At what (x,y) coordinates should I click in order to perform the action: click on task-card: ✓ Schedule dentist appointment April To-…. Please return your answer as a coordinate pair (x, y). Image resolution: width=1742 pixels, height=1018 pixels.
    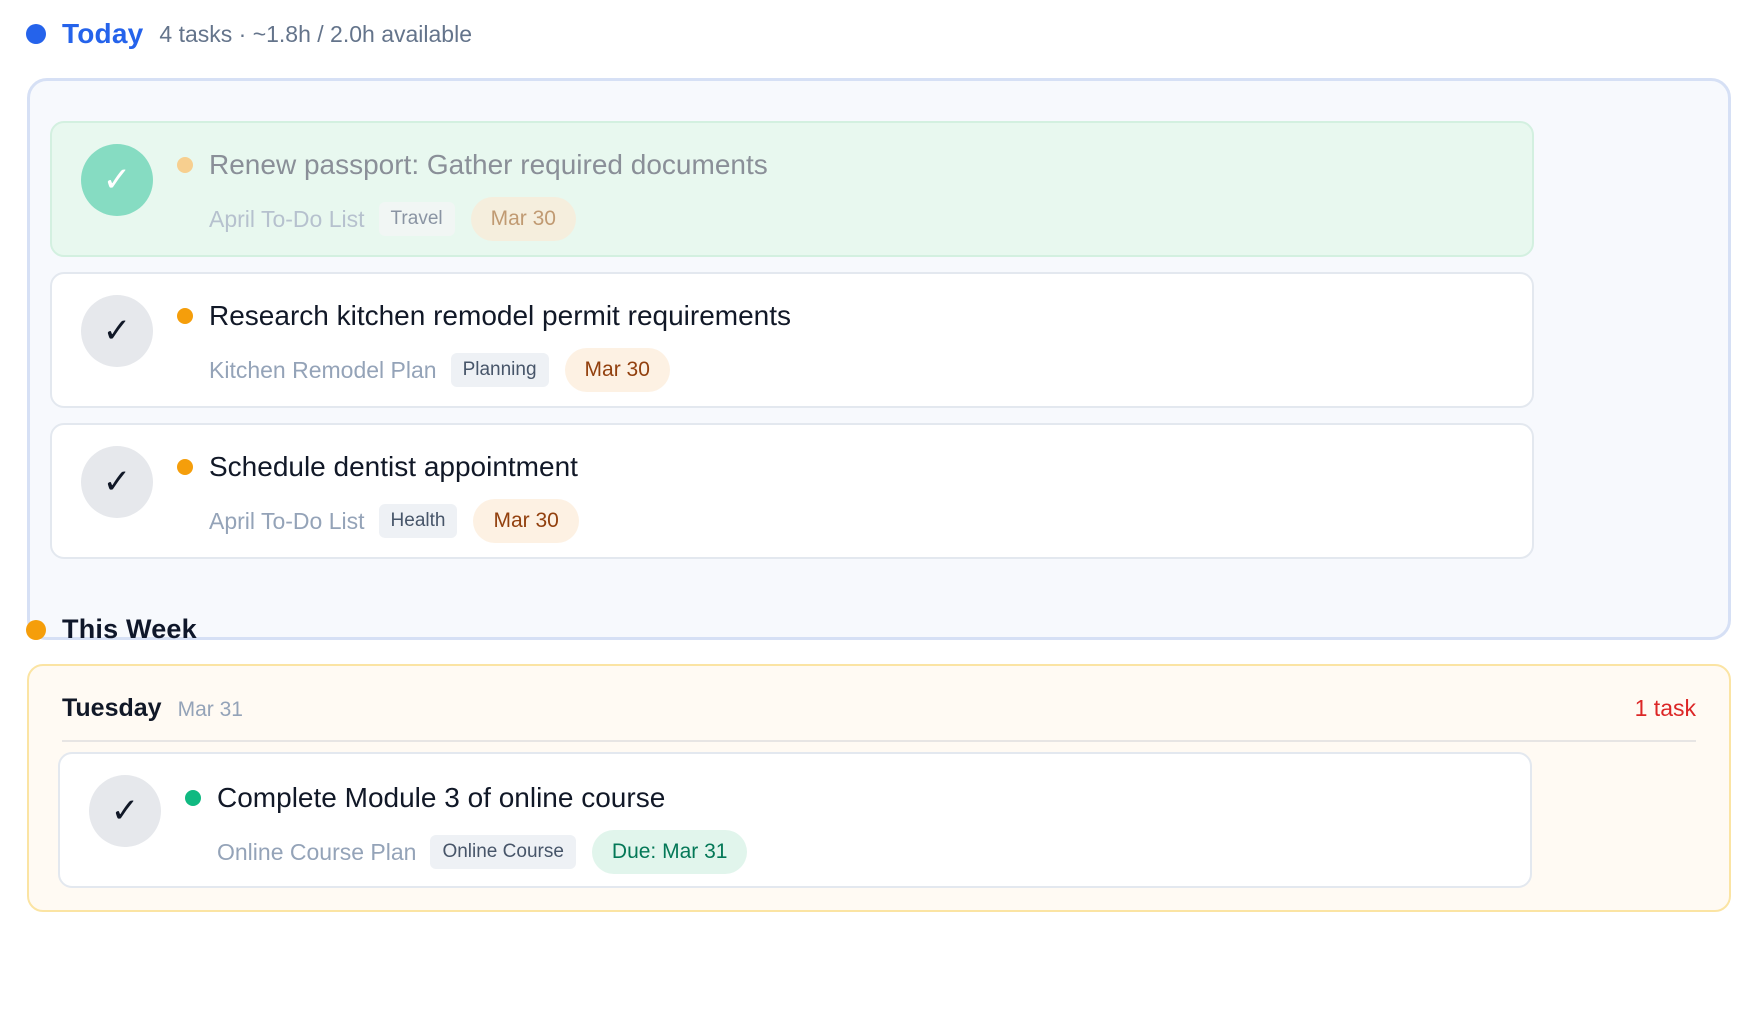
    Looking at the image, I should click on (792, 491).